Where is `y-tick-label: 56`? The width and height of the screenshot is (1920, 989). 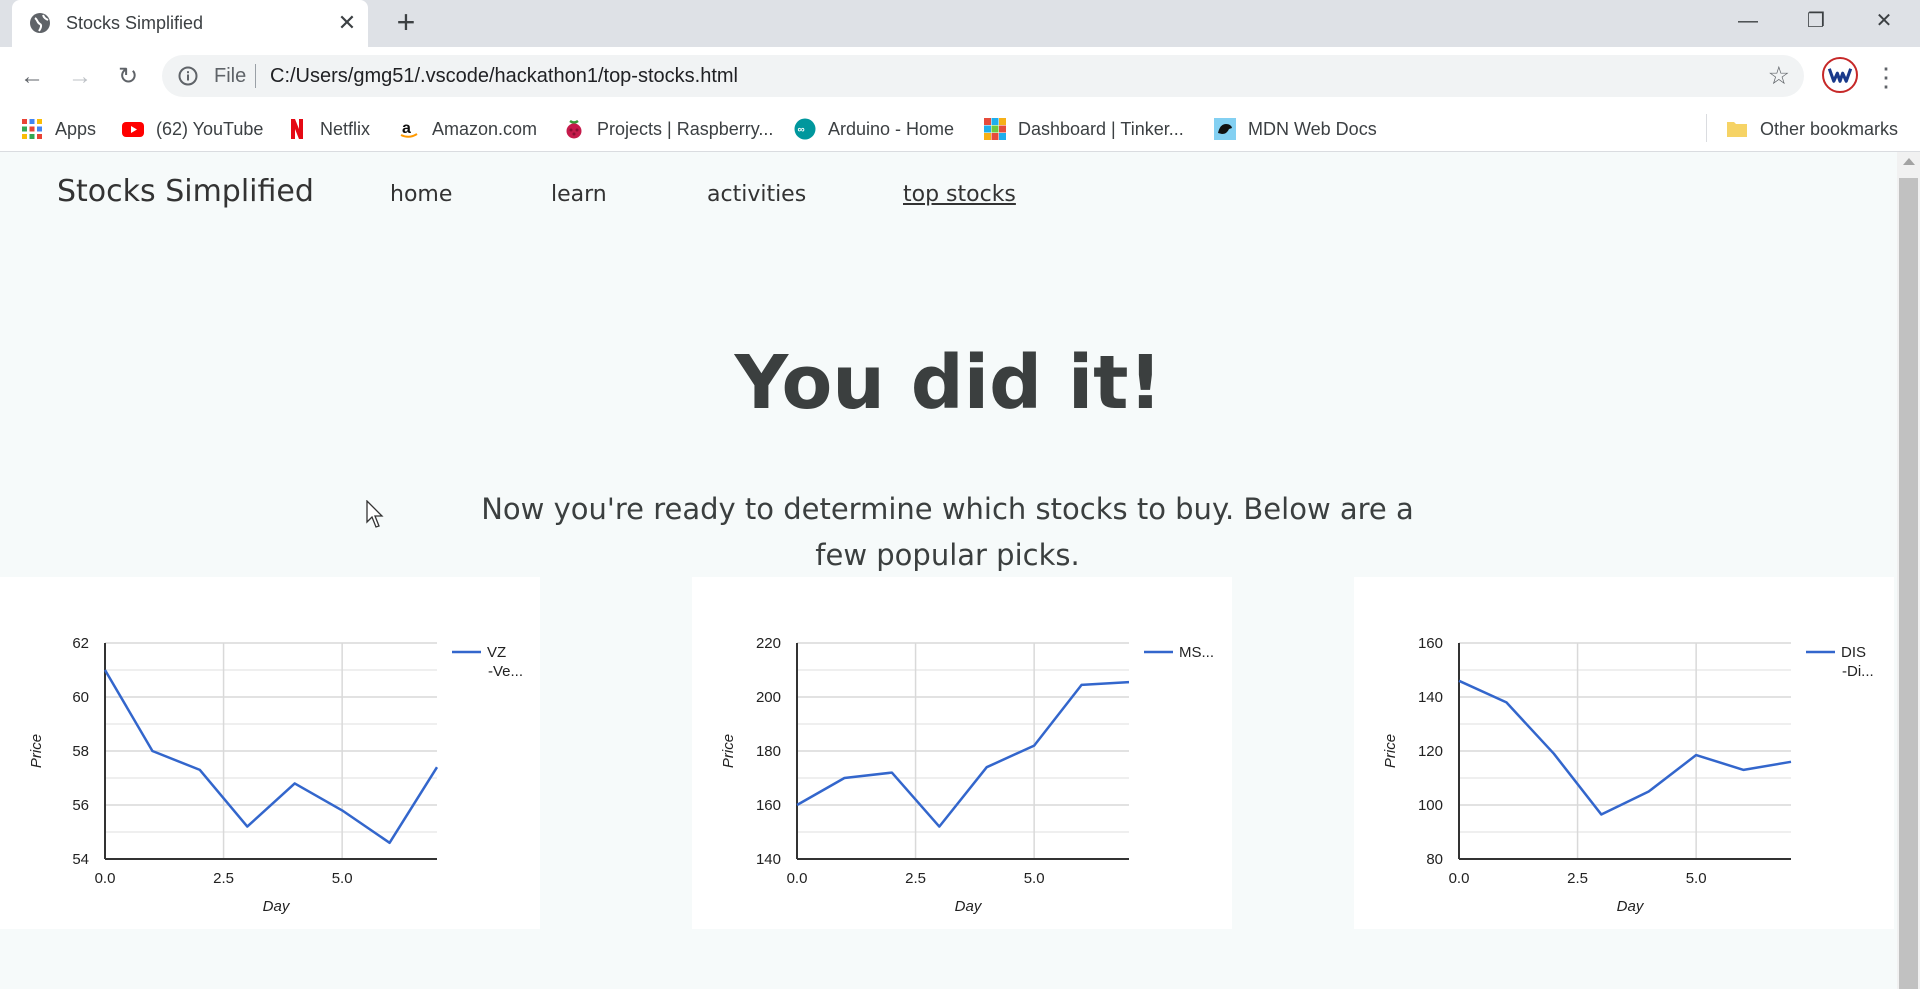 y-tick-label: 56 is located at coordinates (80, 805).